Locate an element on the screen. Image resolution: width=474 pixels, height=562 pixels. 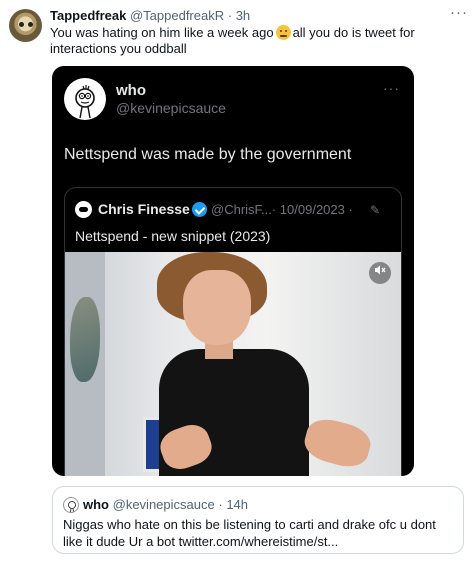
embedded-handle: @kevinepicsauce is located at coordinates (171, 108).